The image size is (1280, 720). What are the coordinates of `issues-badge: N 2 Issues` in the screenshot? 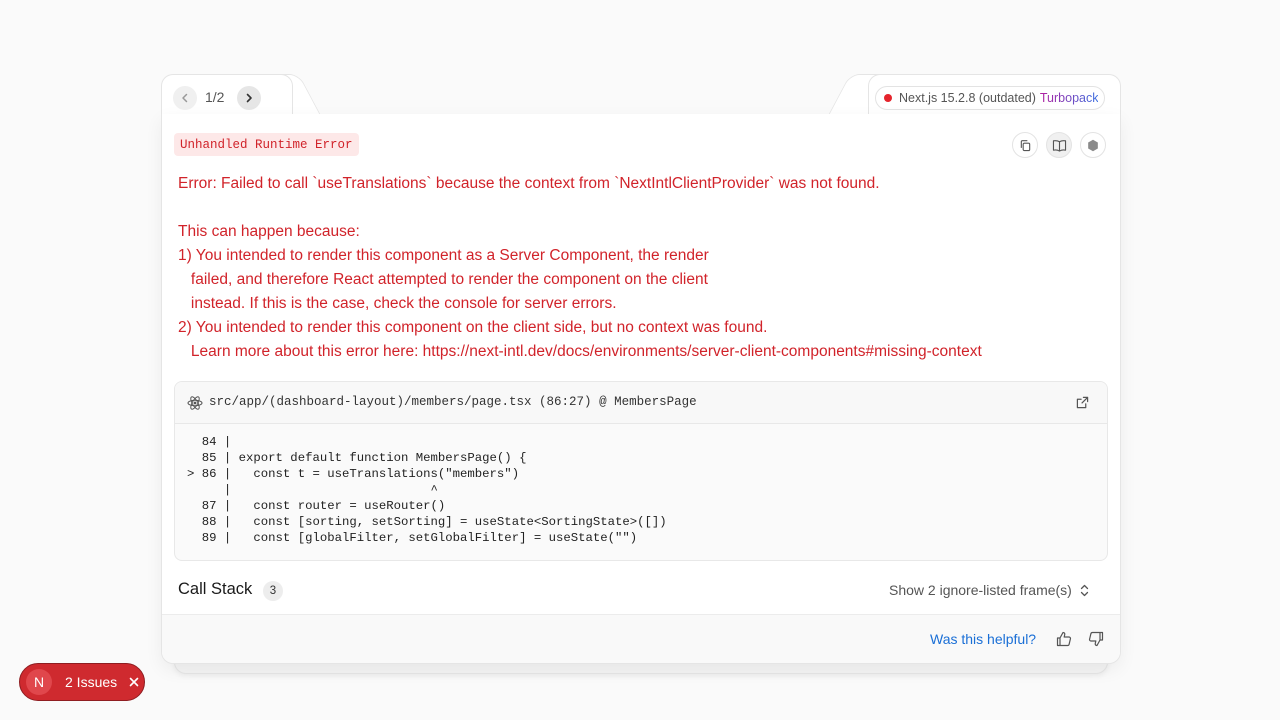 It's located at (82, 682).